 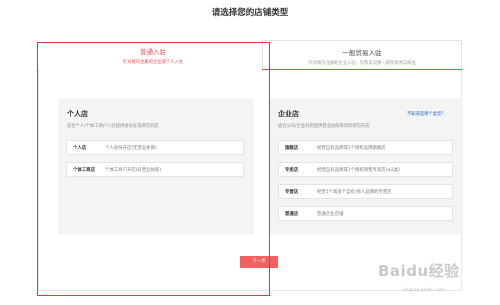 What do you see at coordinates (288, 114) in the screenshot?
I see `company-store-title: 企业店` at bounding box center [288, 114].